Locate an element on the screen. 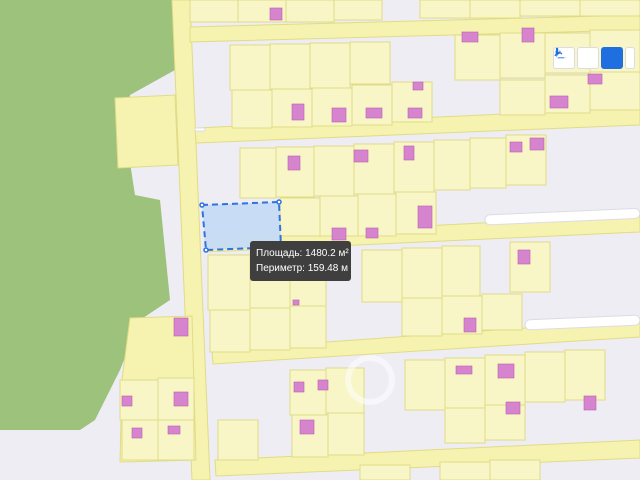 This screenshot has height=480, width=640. more-tools-button is located at coordinates (594, 58).